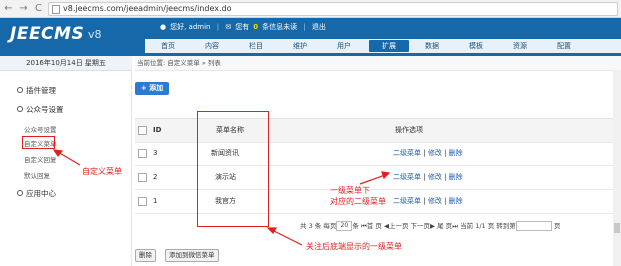  What do you see at coordinates (287, 237) in the screenshot?
I see `arrow-bottom-menu` at bounding box center [287, 237].